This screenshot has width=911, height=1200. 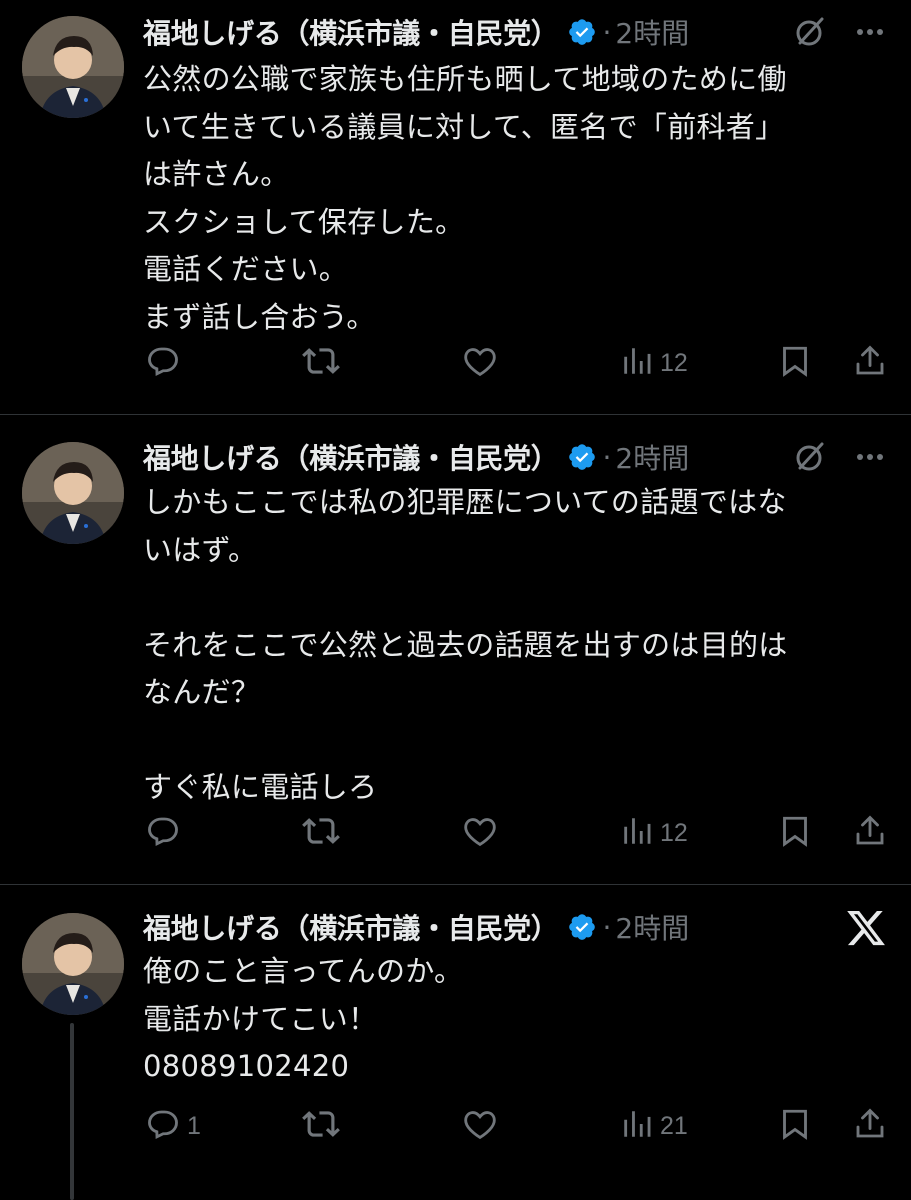 What do you see at coordinates (194, 1125) in the screenshot?
I see `reply-count: 1` at bounding box center [194, 1125].